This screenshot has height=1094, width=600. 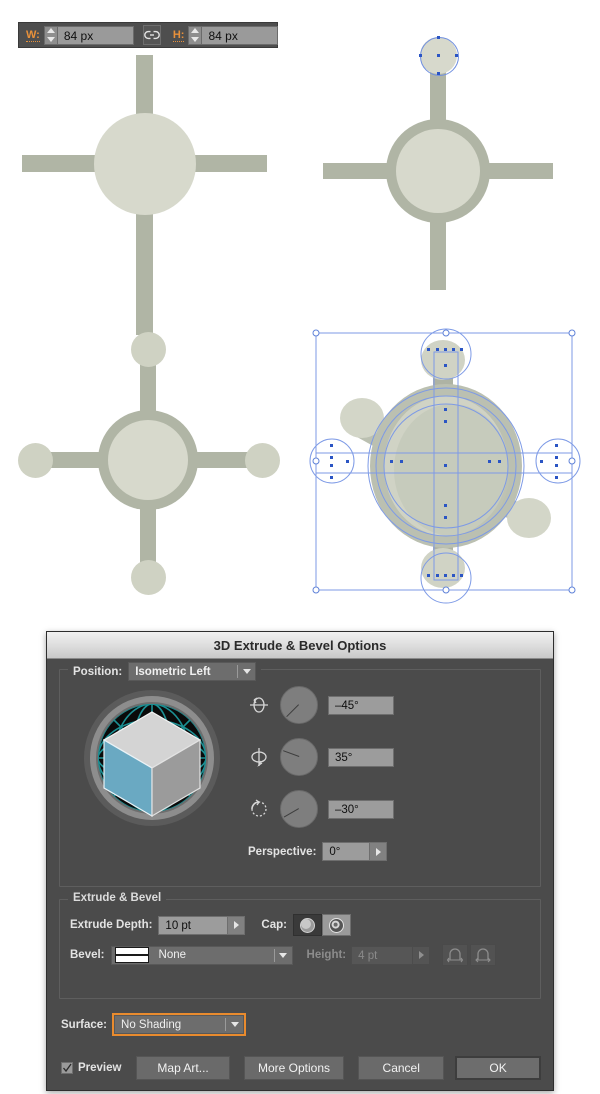 What do you see at coordinates (172, 955) in the screenshot?
I see `bevel-value: None` at bounding box center [172, 955].